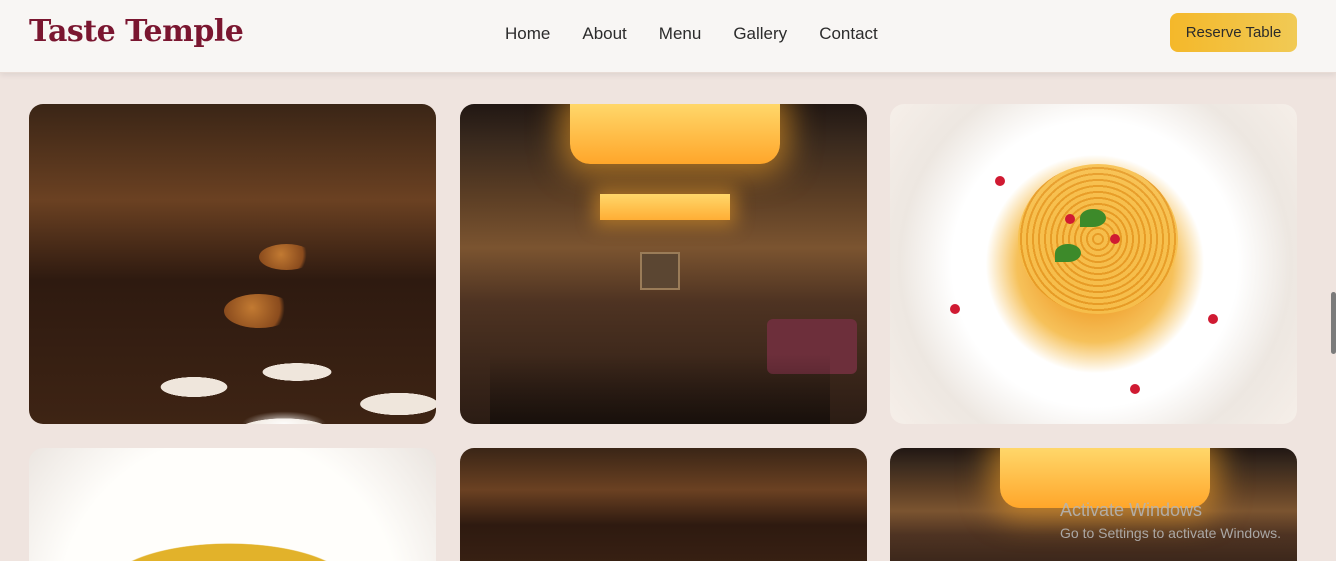  I want to click on nav-about-link: About, so click(604, 34).